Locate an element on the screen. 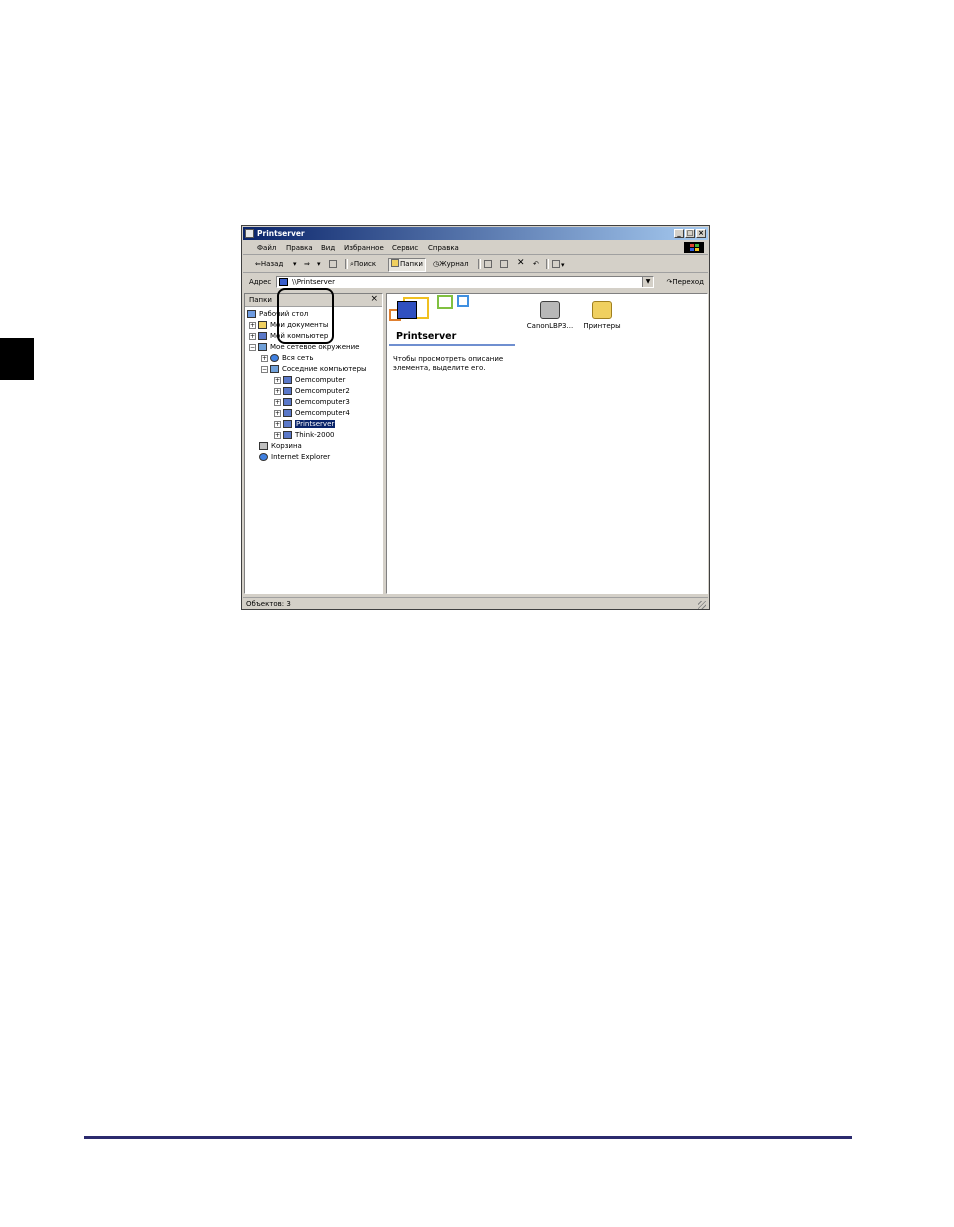 Image resolution: width=954 pixels, height=1227 pixels. folders-pane-title: Папки is located at coordinates (260, 300).